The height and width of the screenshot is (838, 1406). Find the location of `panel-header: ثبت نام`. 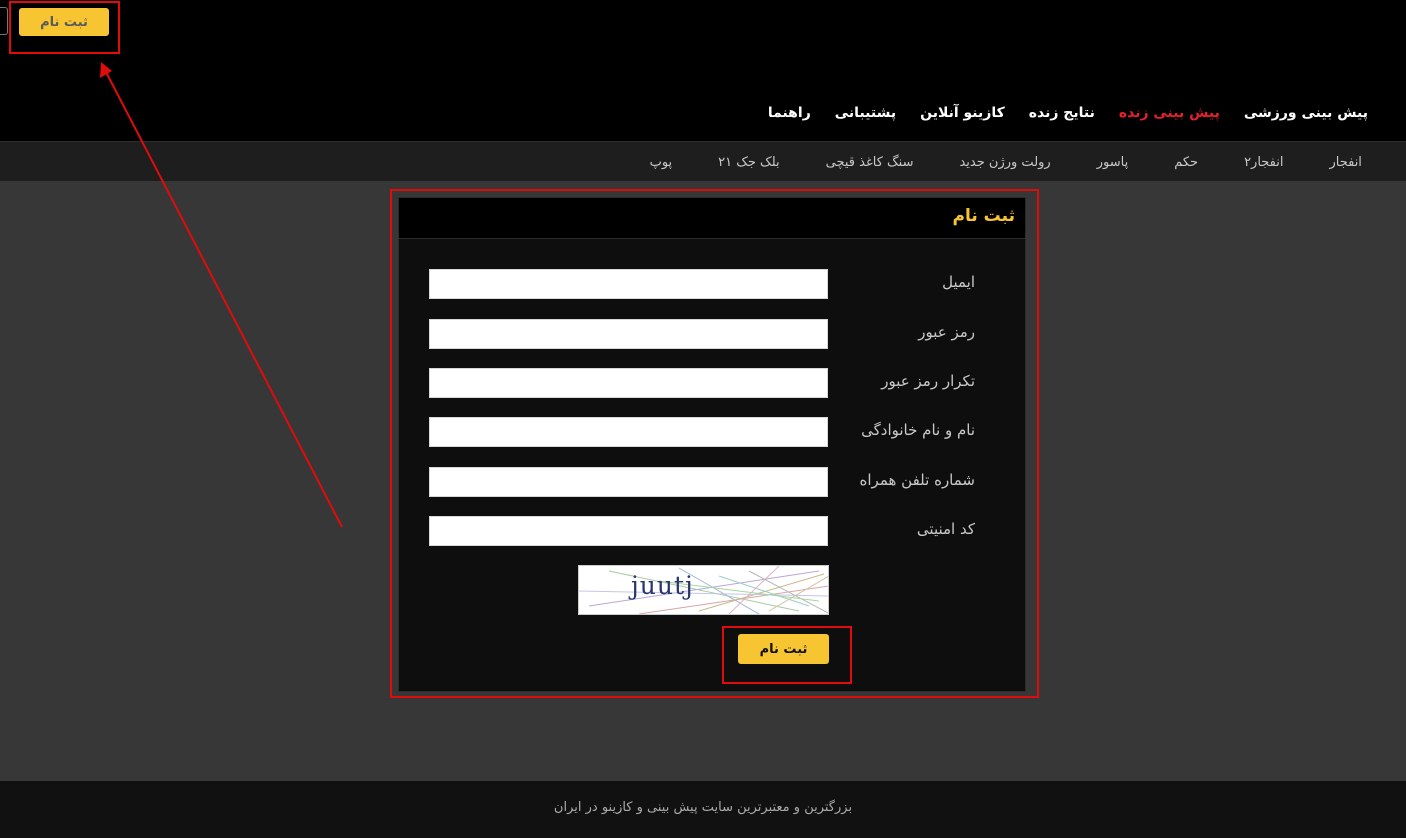

panel-header: ثبت نام is located at coordinates (712, 218).